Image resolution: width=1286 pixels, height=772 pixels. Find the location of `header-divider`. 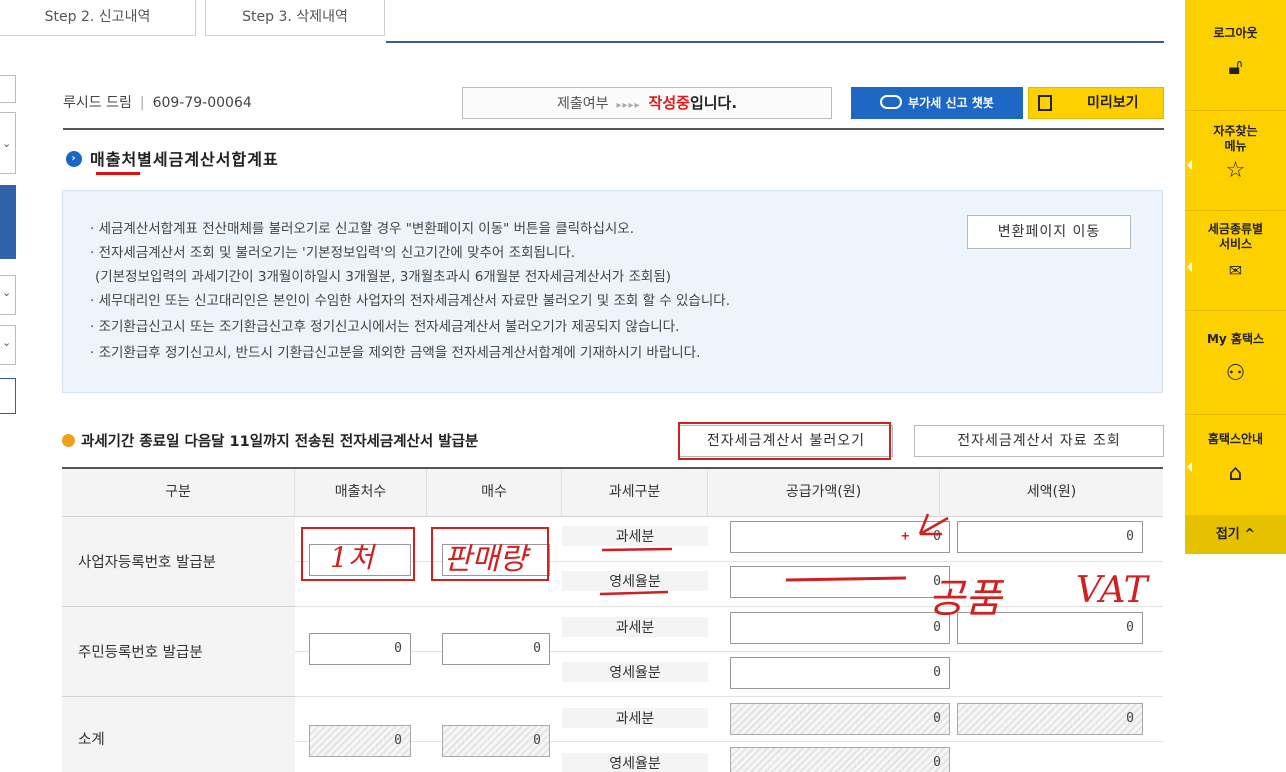

header-divider is located at coordinates (613, 129).